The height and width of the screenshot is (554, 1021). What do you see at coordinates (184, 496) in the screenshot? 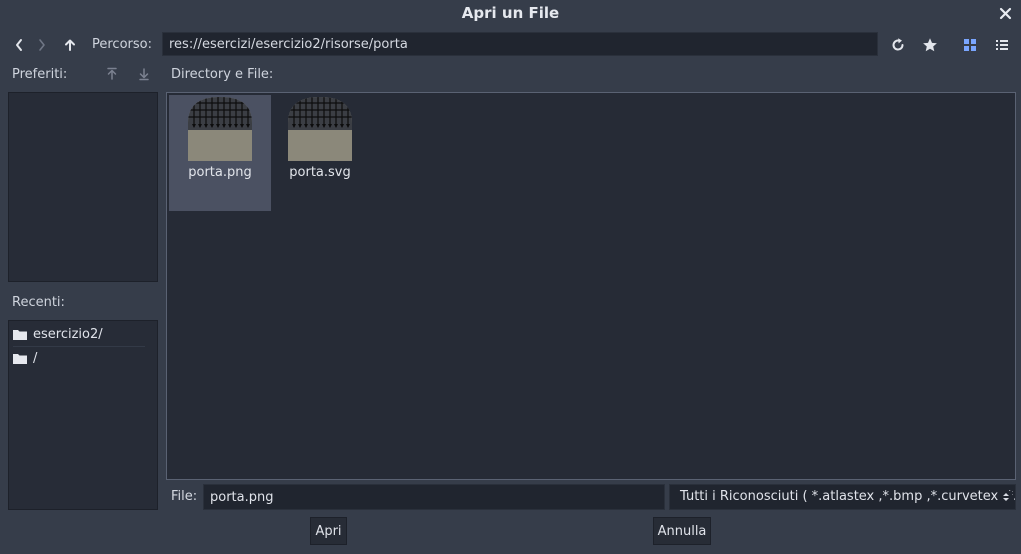
I see `file-label: File:` at bounding box center [184, 496].